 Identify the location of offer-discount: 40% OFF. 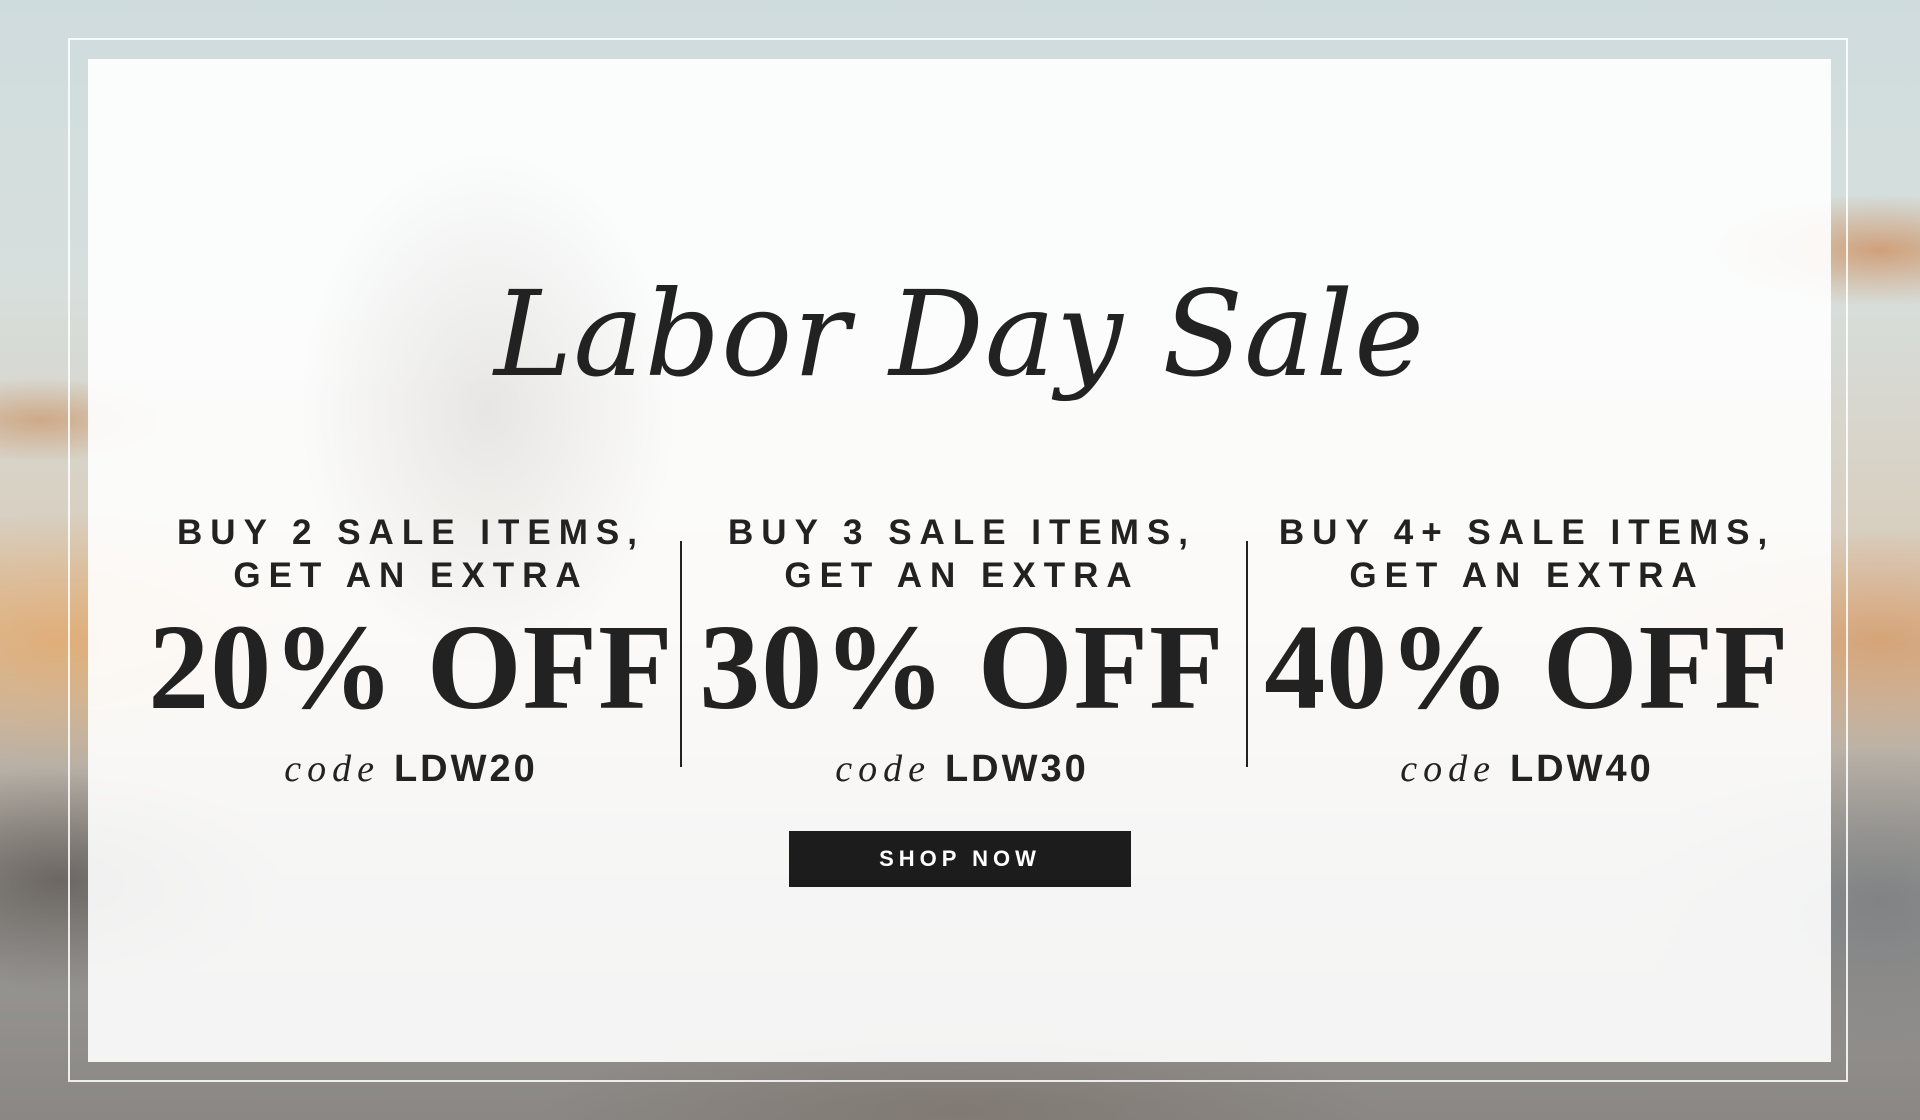
(1527, 667).